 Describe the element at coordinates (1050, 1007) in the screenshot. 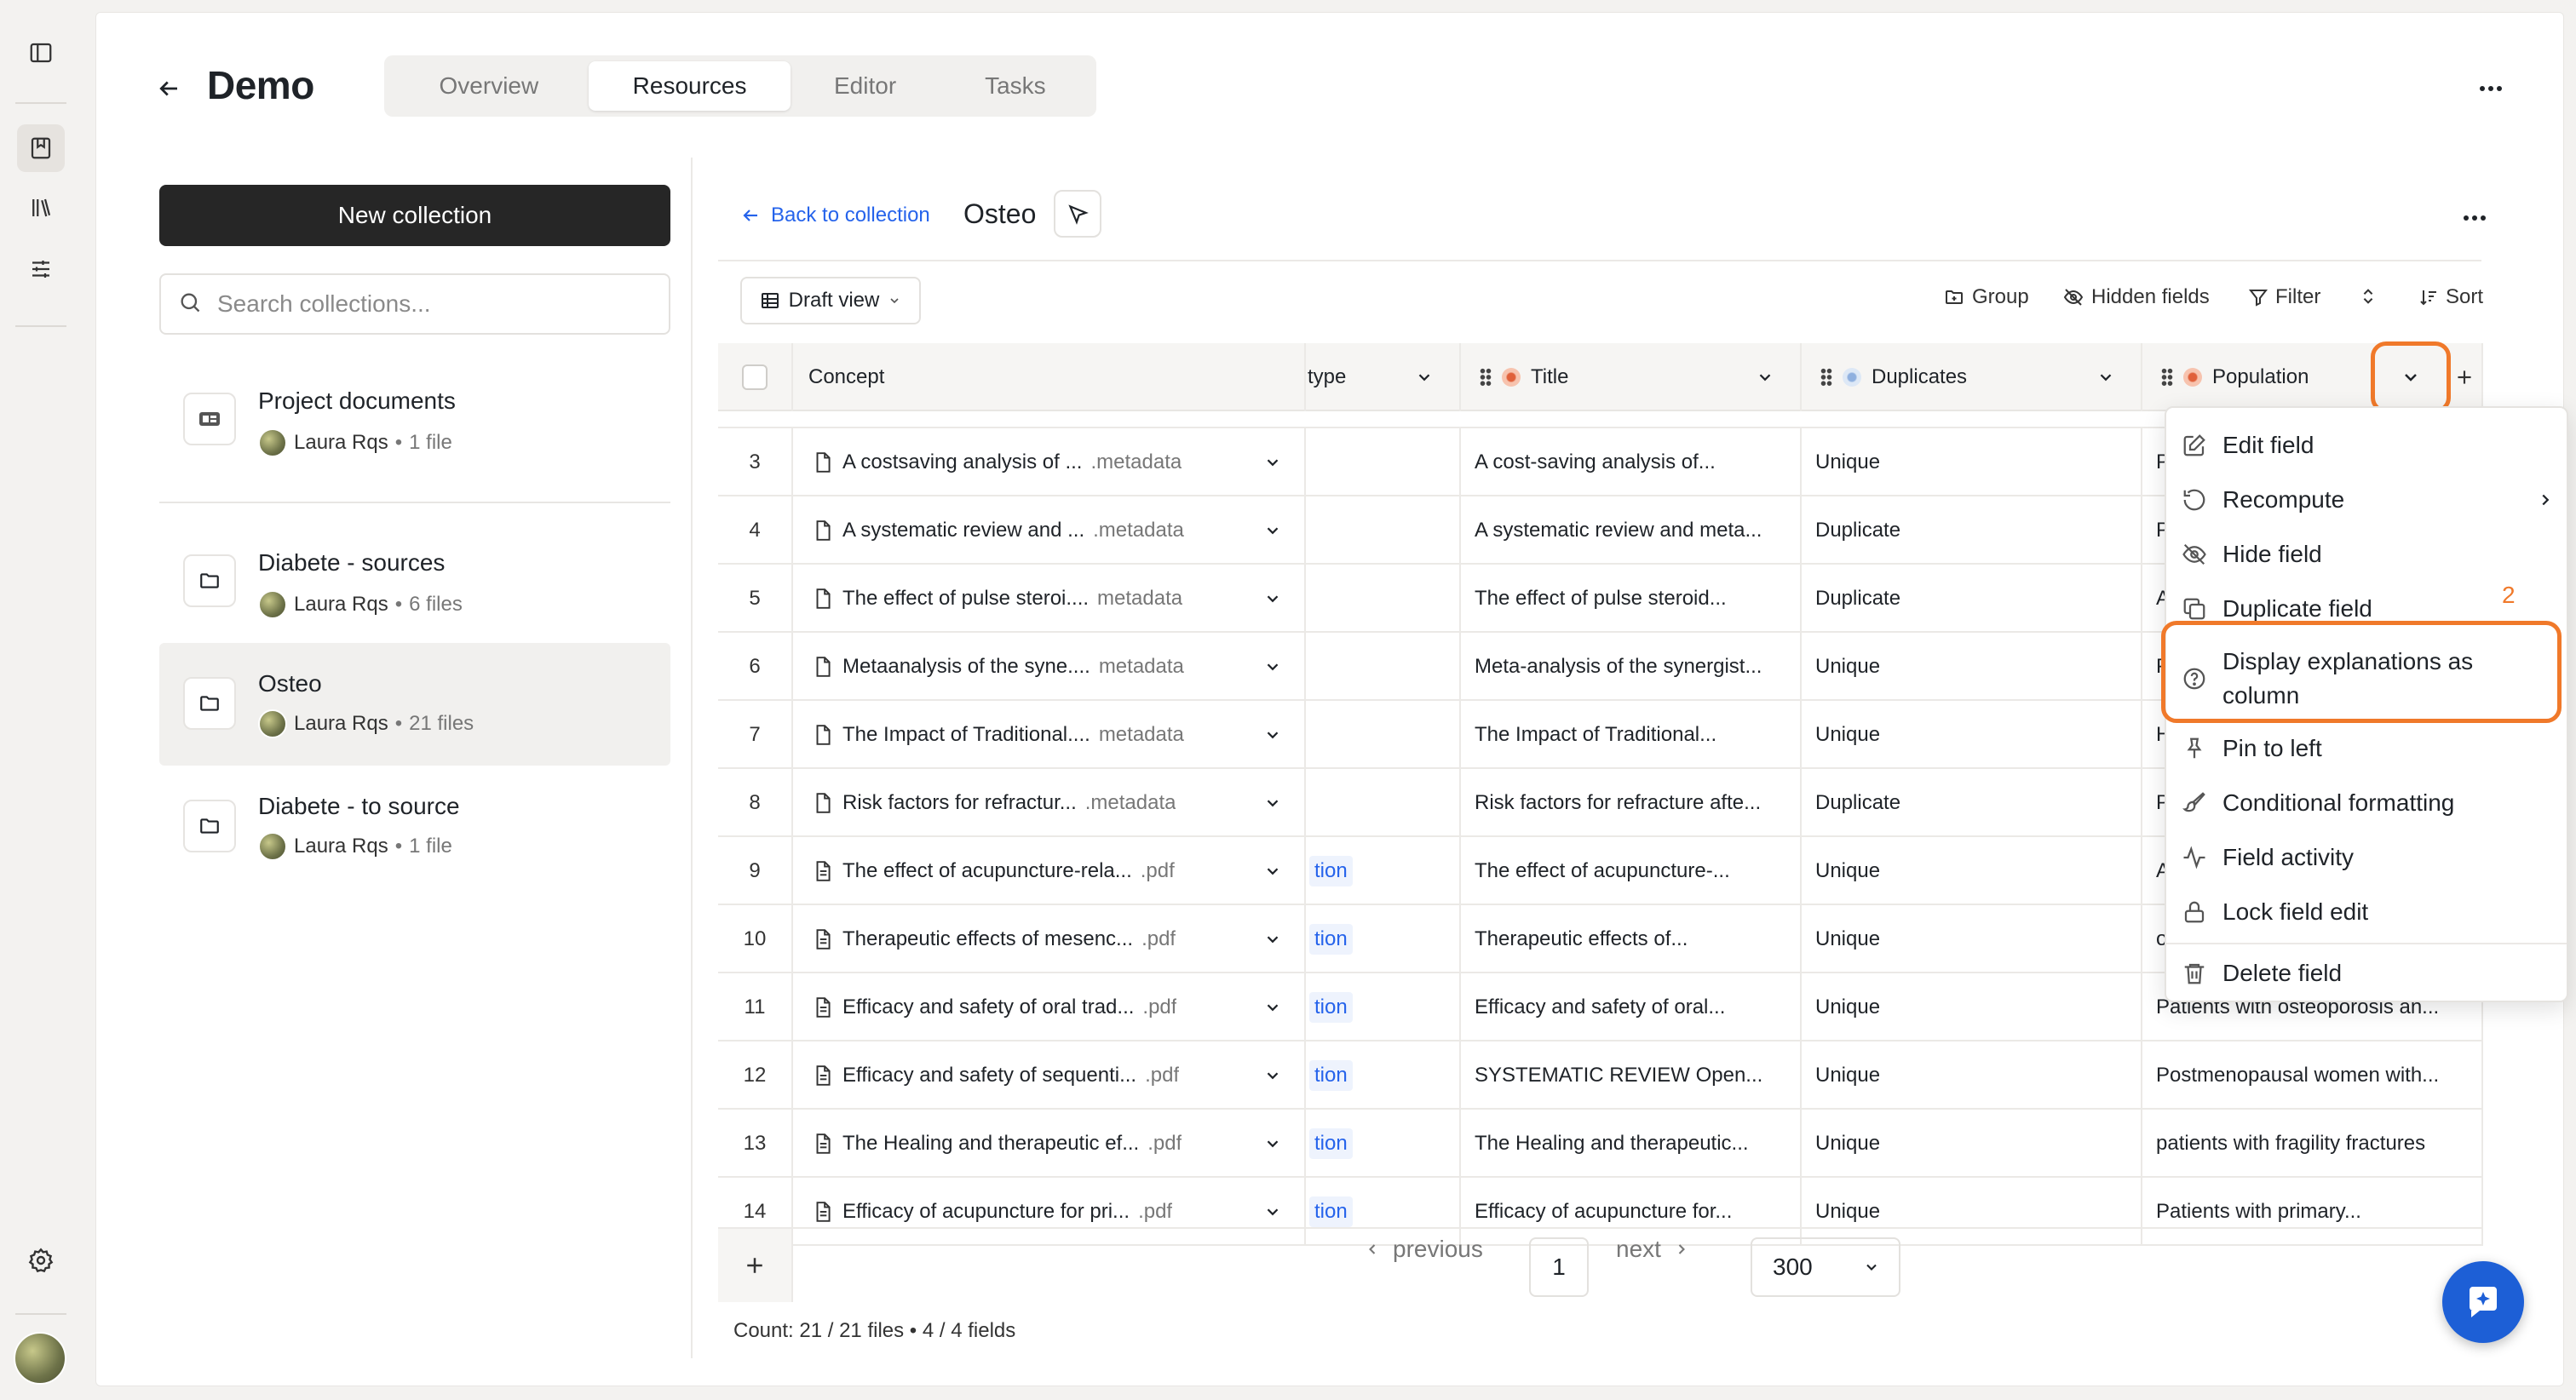

I see `concept-cell: Efficacy and safety of oral trad... .pdf` at that location.